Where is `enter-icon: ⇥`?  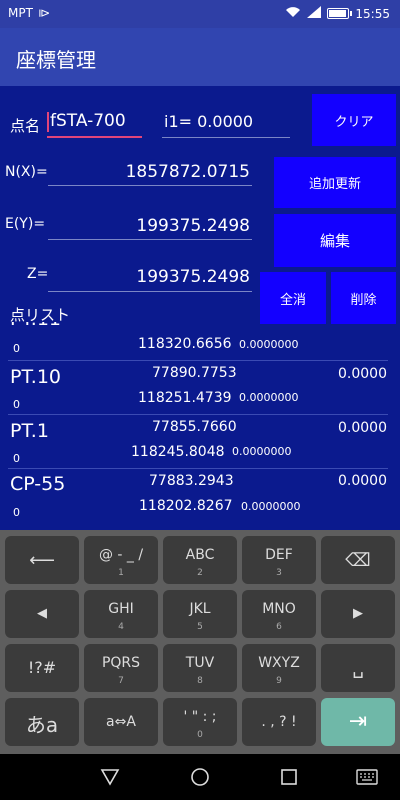 enter-icon: ⇥ is located at coordinates (358, 721).